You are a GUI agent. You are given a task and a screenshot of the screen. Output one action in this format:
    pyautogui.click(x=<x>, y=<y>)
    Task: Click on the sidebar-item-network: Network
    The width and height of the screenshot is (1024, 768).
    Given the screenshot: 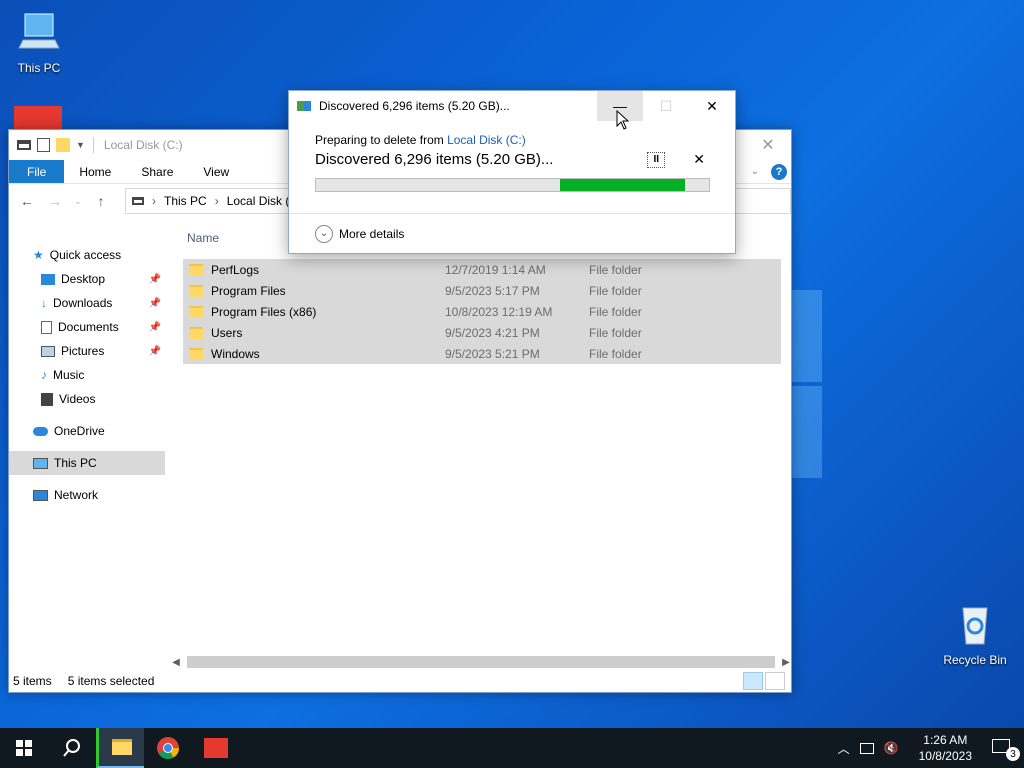 What is the action you would take?
    pyautogui.click(x=87, y=495)
    